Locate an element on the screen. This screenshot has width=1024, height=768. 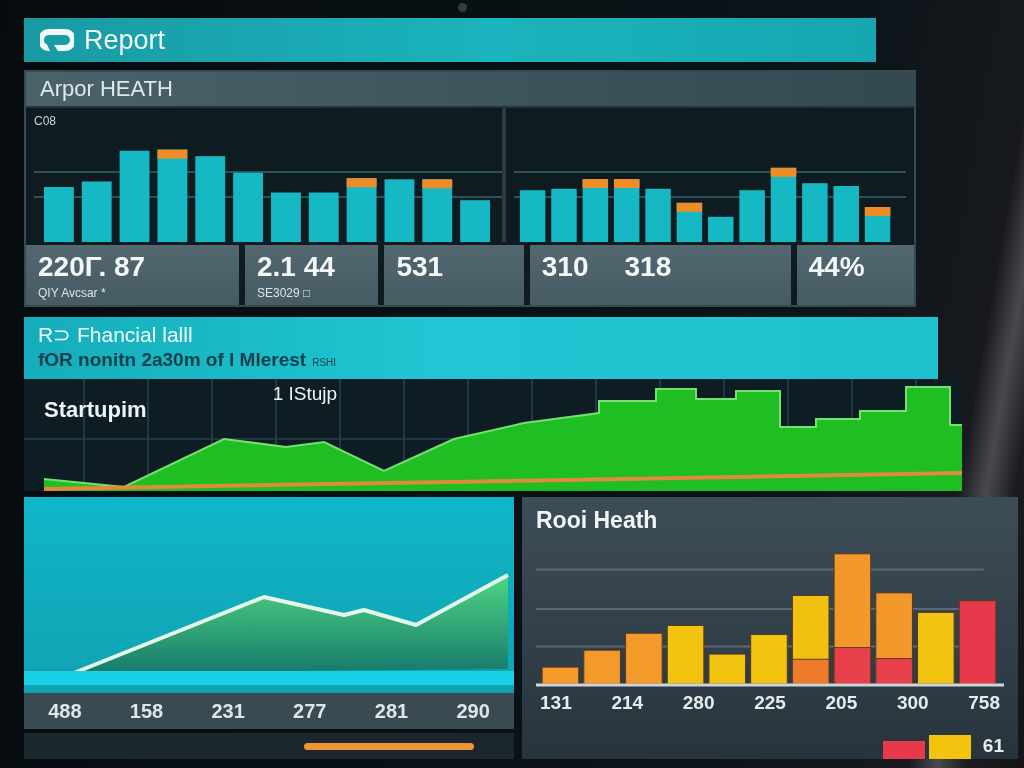
stat-value: 220Γ. 87 is located at coordinates (92, 267).